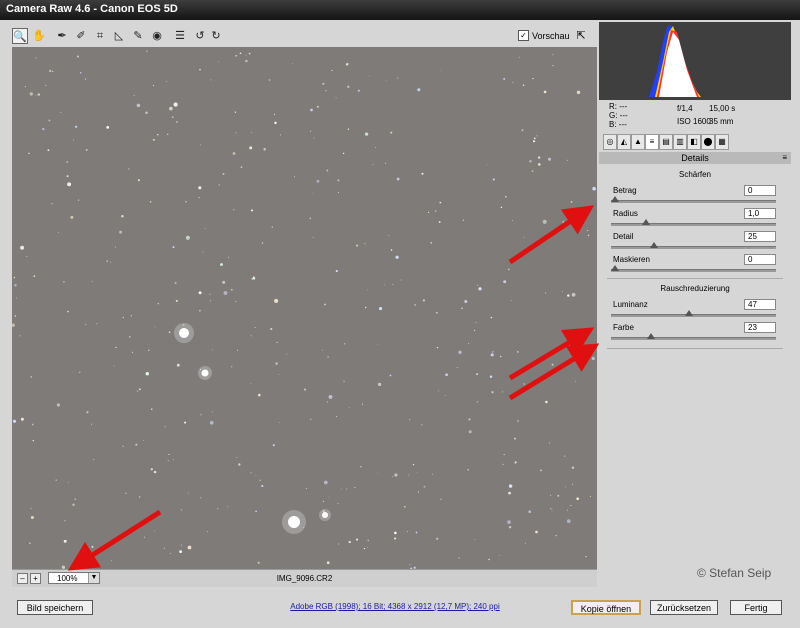 The height and width of the screenshot is (628, 800). I want to click on hand-tool-button: ✋, so click(39, 36).